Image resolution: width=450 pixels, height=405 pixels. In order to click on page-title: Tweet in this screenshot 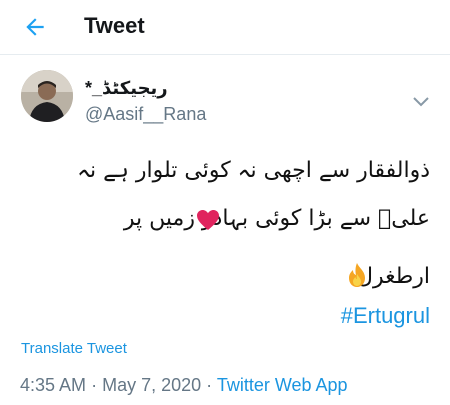, I will do `click(114, 25)`.